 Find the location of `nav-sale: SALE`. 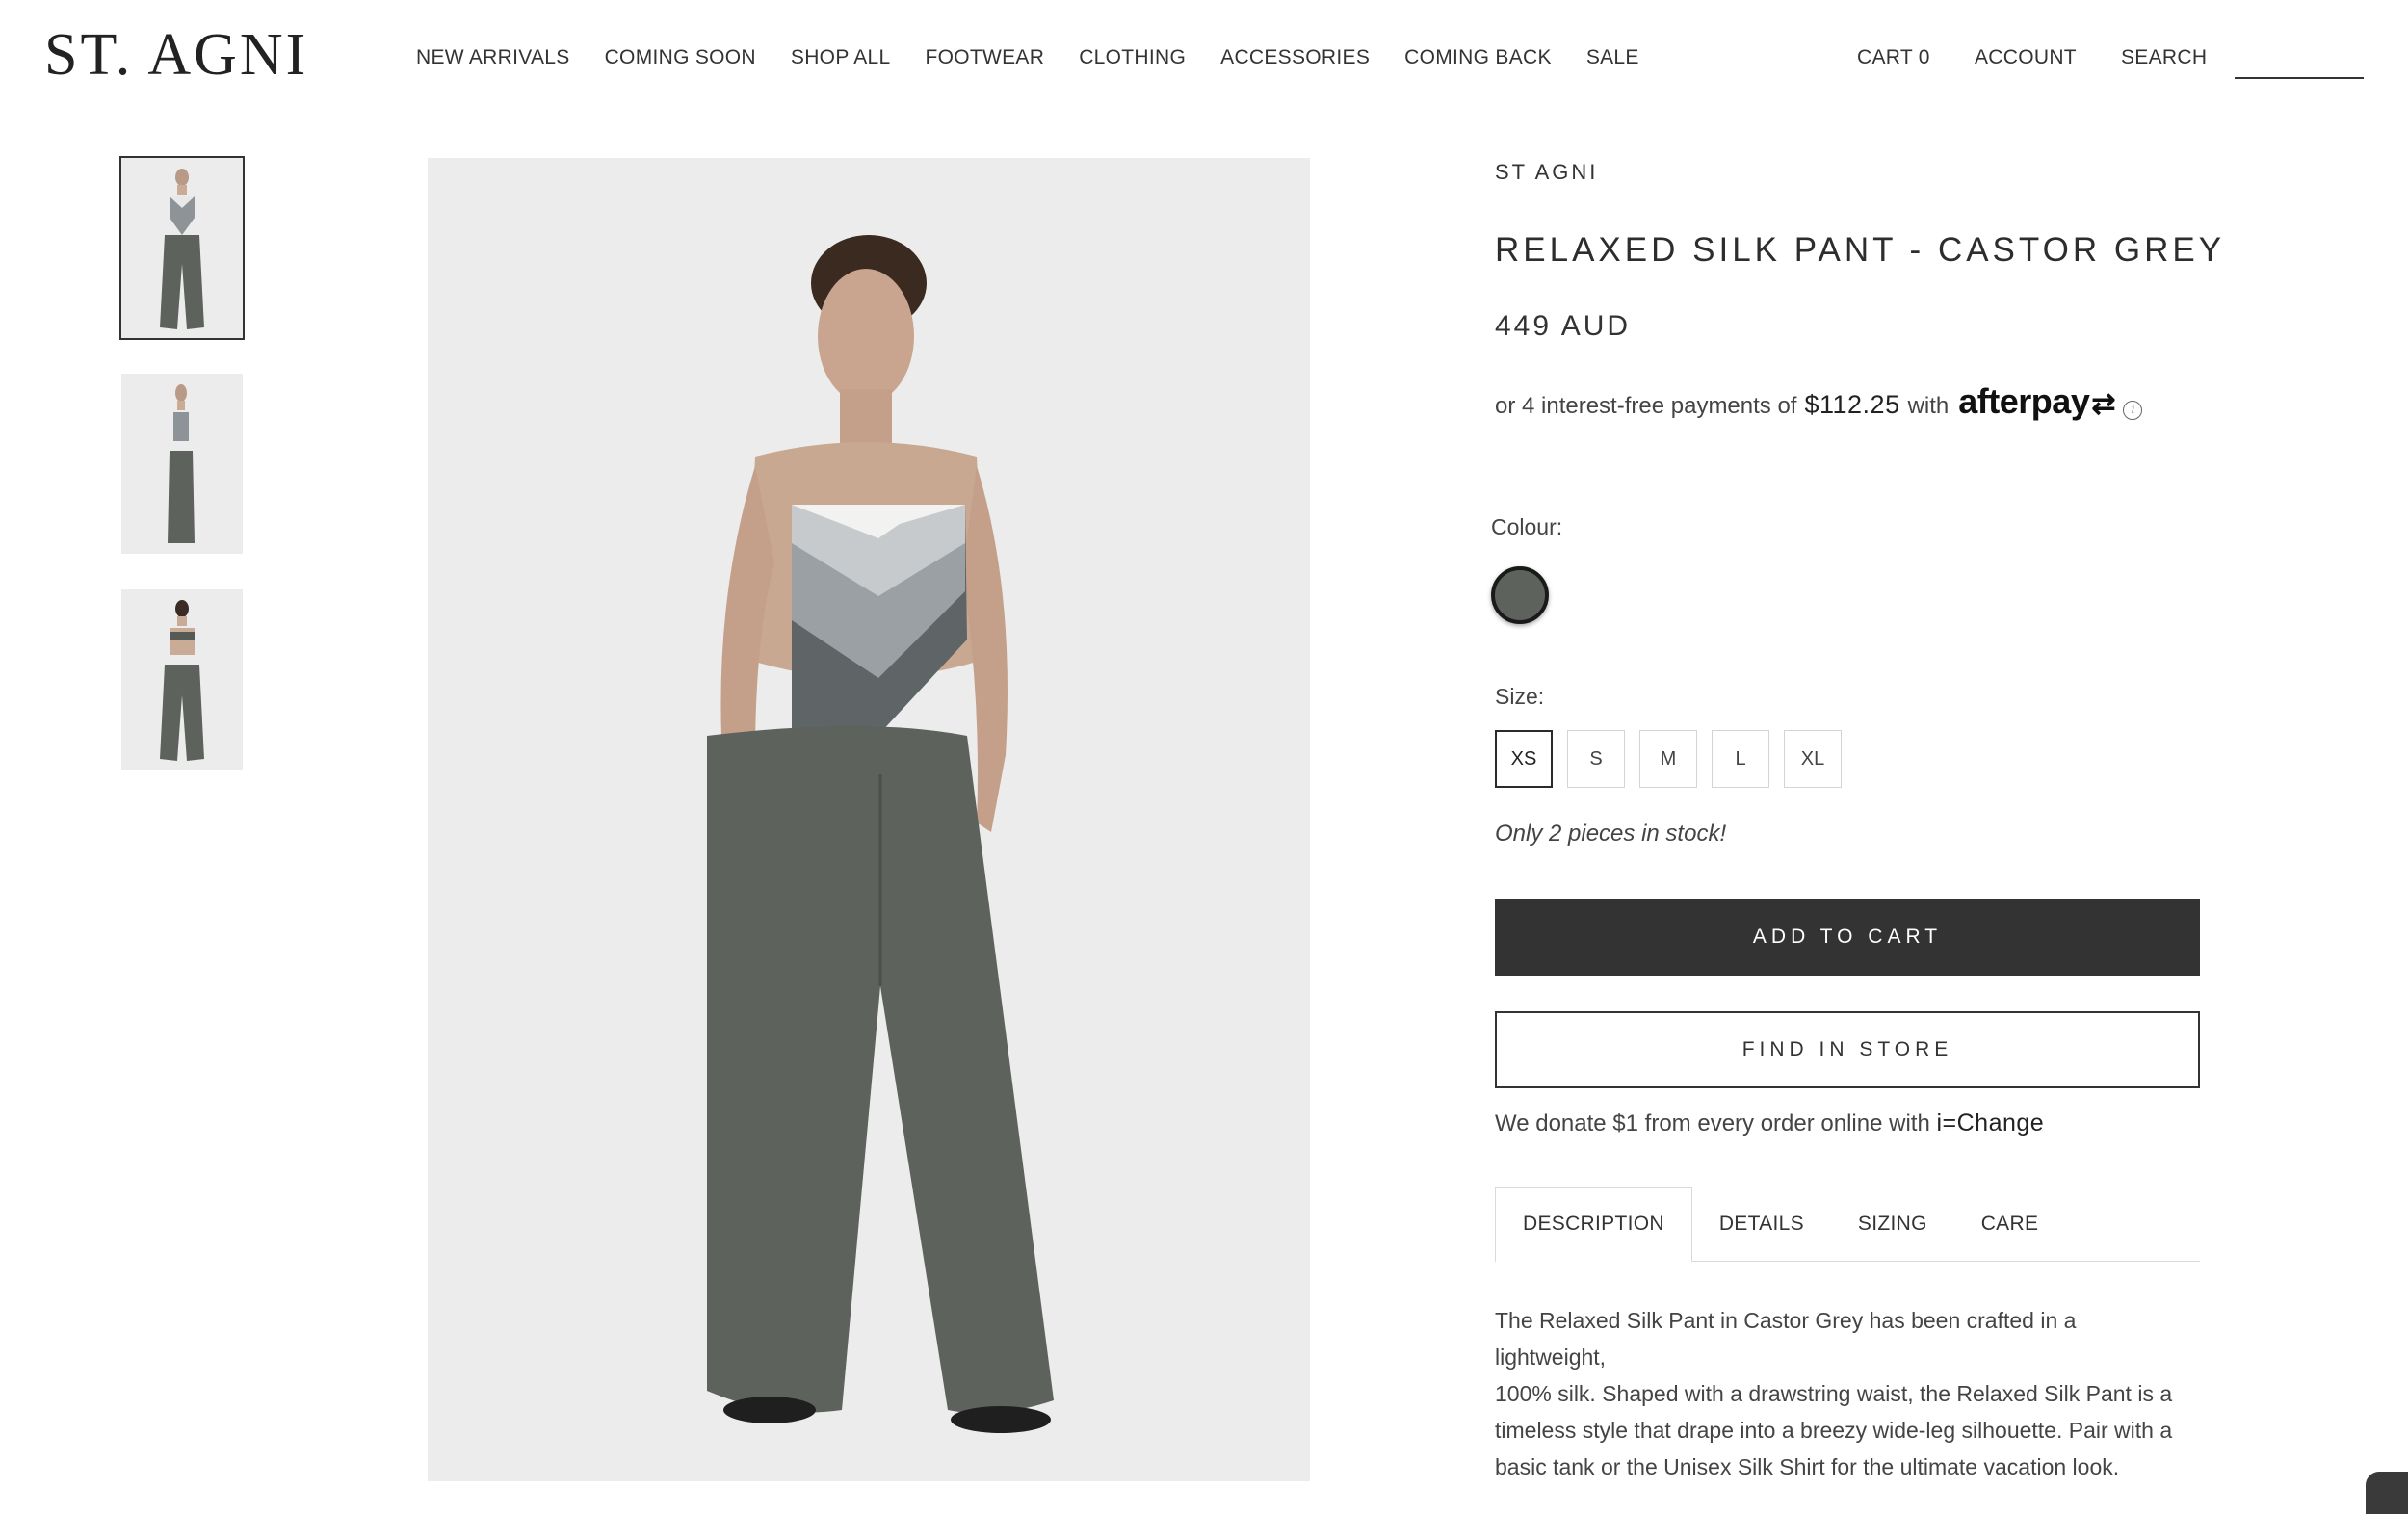

nav-sale: SALE is located at coordinates (1612, 57).